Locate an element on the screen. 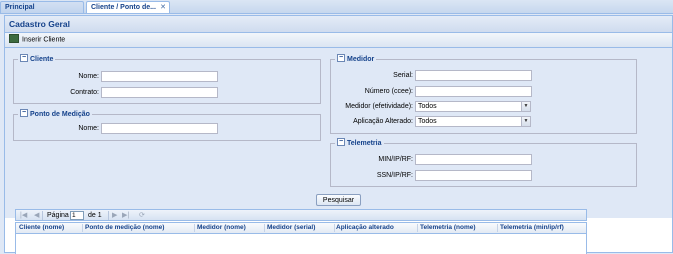  insert-client-label: Inserir Cliente is located at coordinates (44, 40).